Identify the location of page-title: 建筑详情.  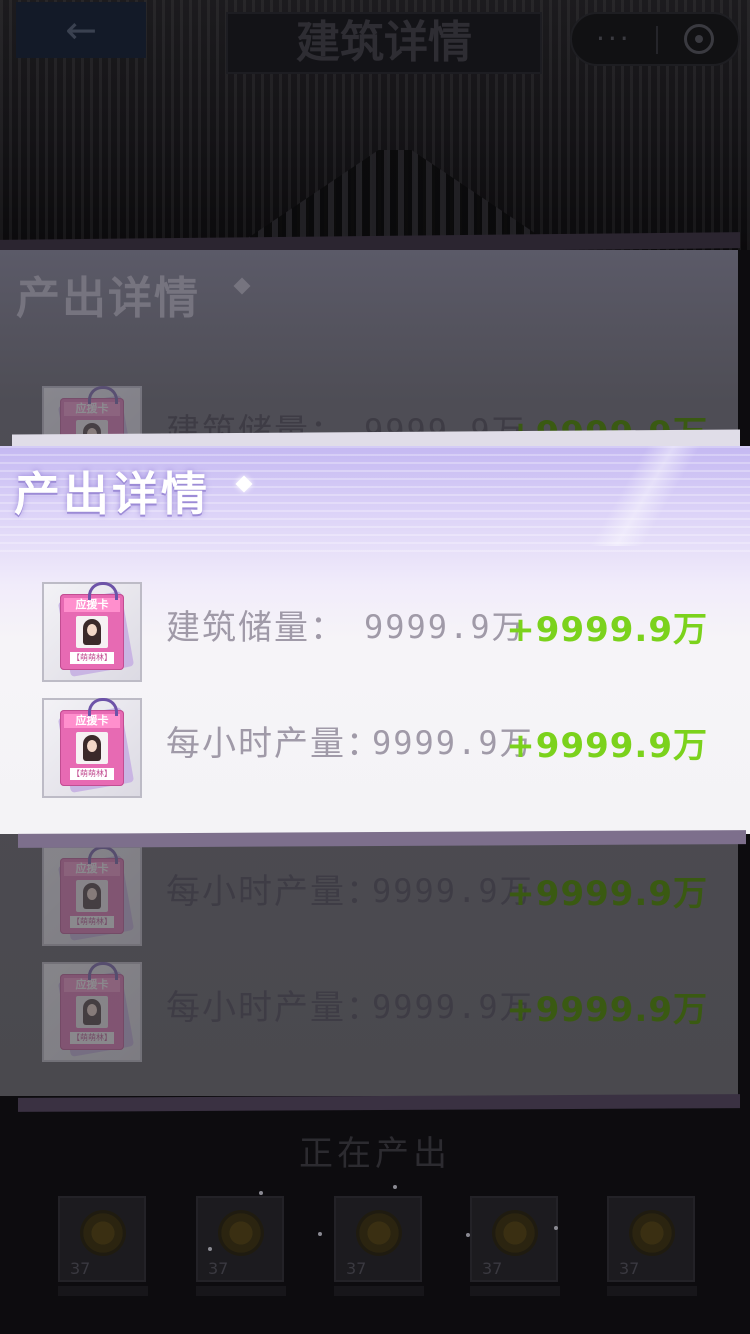
(384, 43).